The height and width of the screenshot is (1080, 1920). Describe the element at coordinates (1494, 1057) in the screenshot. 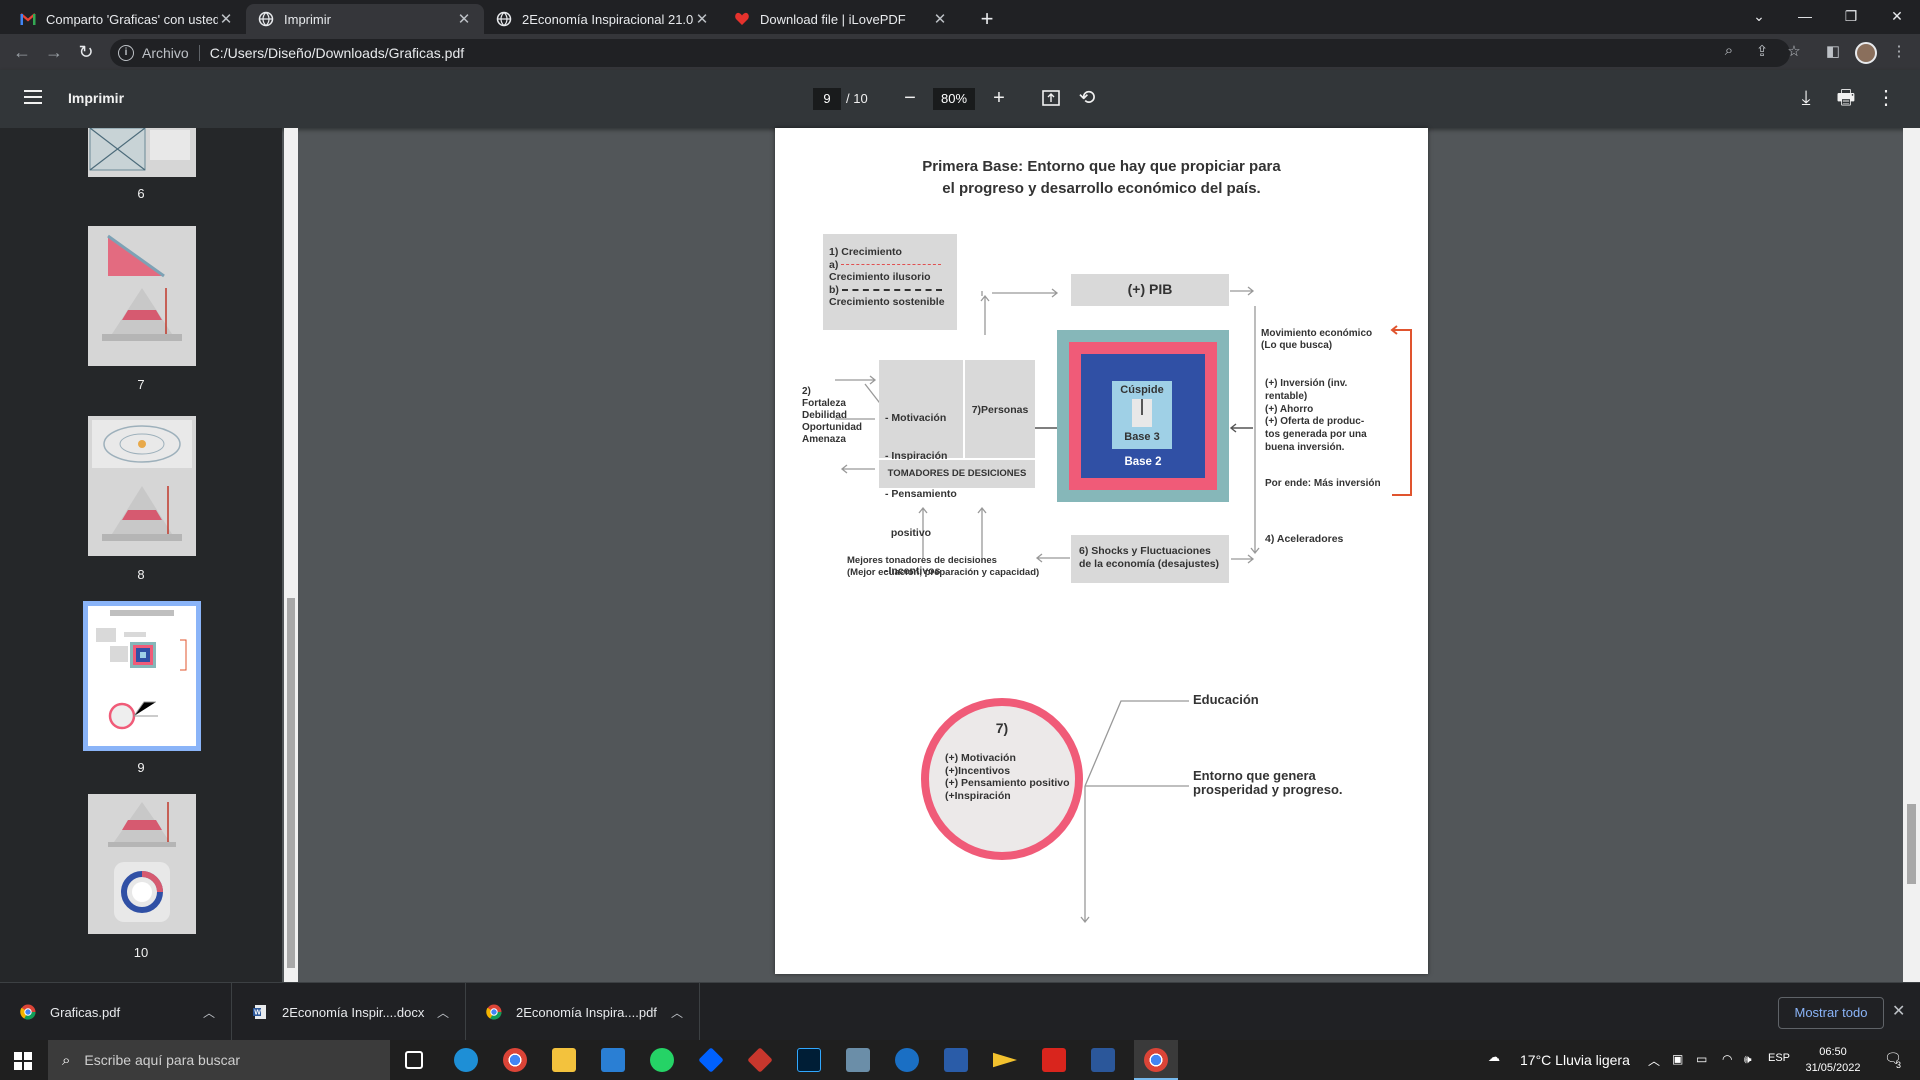

I see `weather-icon: ☁` at that location.